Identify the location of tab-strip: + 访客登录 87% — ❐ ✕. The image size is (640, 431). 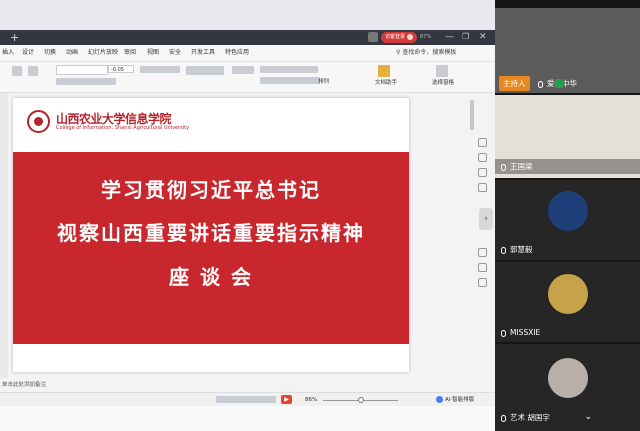
(247, 37).